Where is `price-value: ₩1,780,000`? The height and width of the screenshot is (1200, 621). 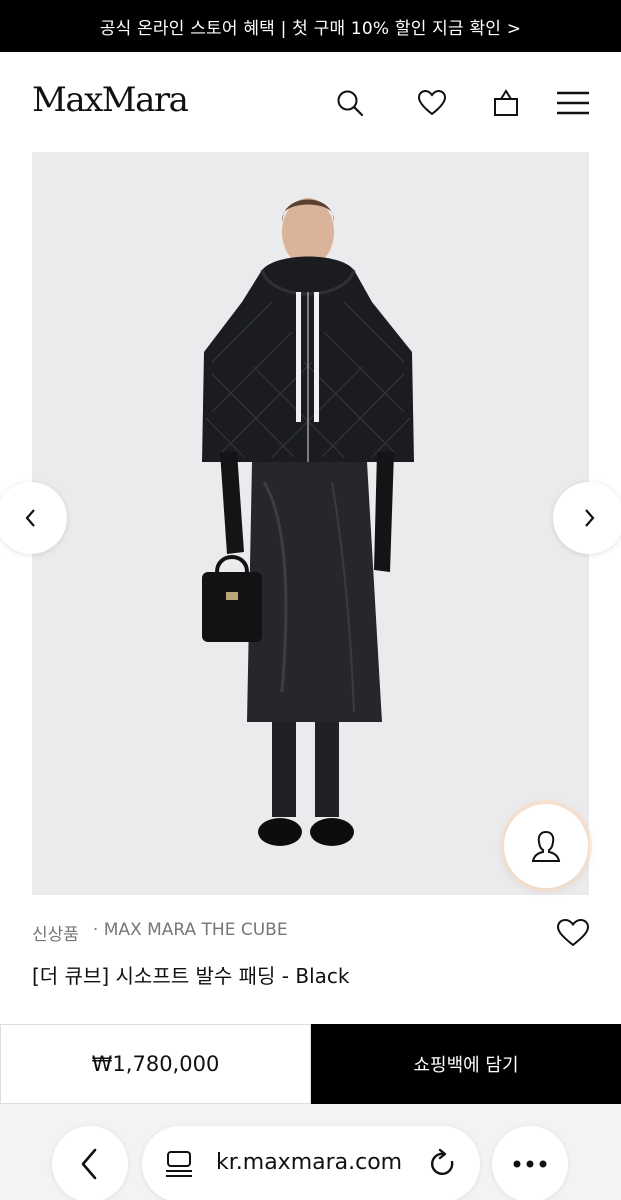
price-value: ₩1,780,000 is located at coordinates (155, 1064).